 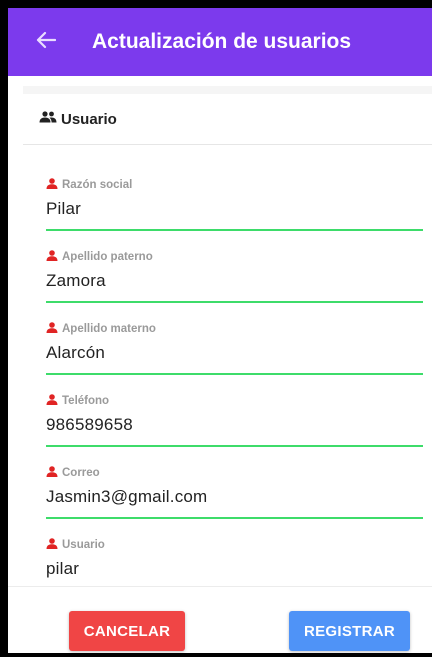 I want to click on field-label: Correo, so click(x=81, y=473).